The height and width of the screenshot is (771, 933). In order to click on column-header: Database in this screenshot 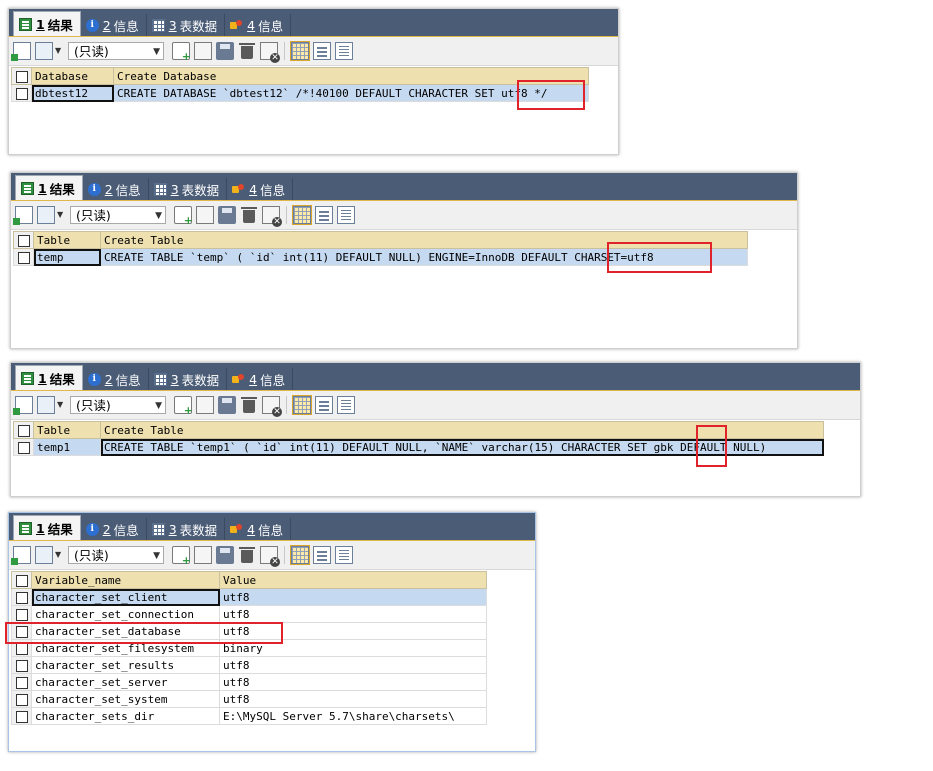, I will do `click(72, 76)`.